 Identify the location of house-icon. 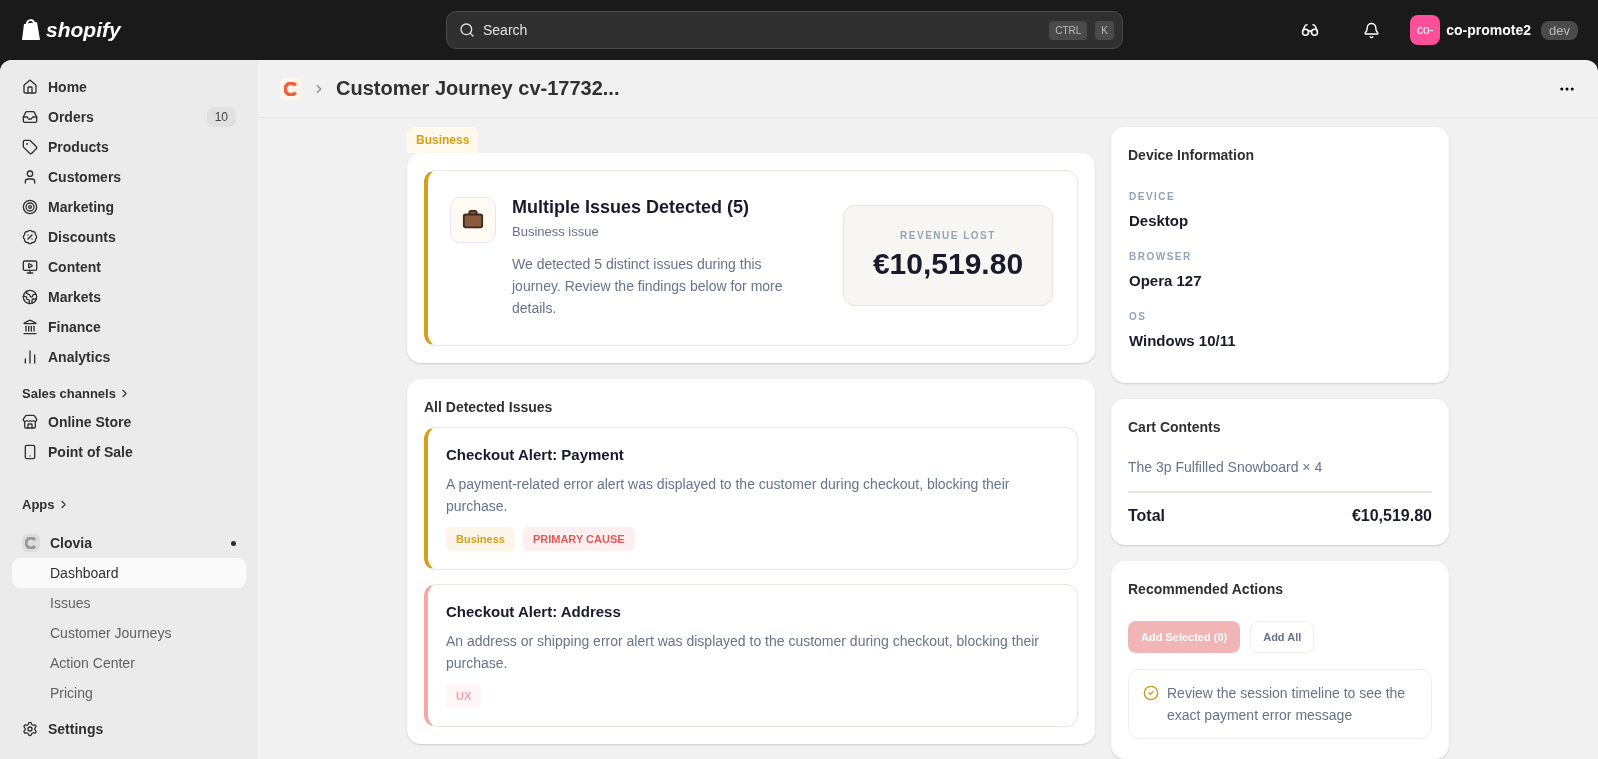
(30, 87).